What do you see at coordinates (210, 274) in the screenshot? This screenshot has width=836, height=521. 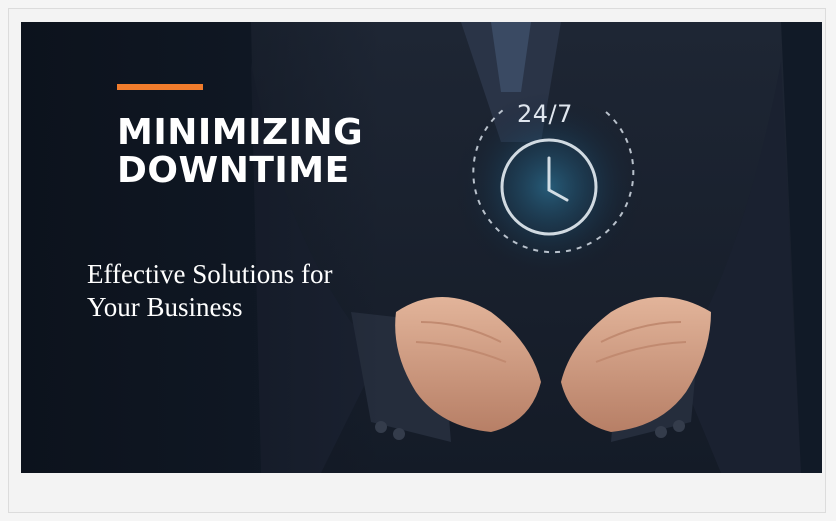 I see `subtitle-line-1: Effective Solutions for` at bounding box center [210, 274].